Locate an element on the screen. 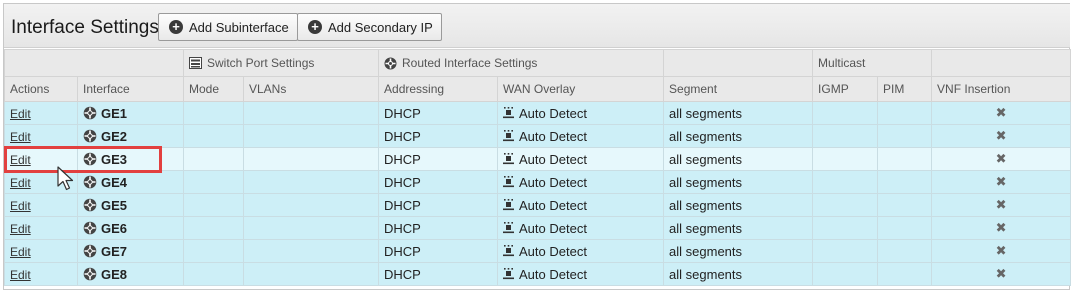  interface-name: GE7 is located at coordinates (114, 251).